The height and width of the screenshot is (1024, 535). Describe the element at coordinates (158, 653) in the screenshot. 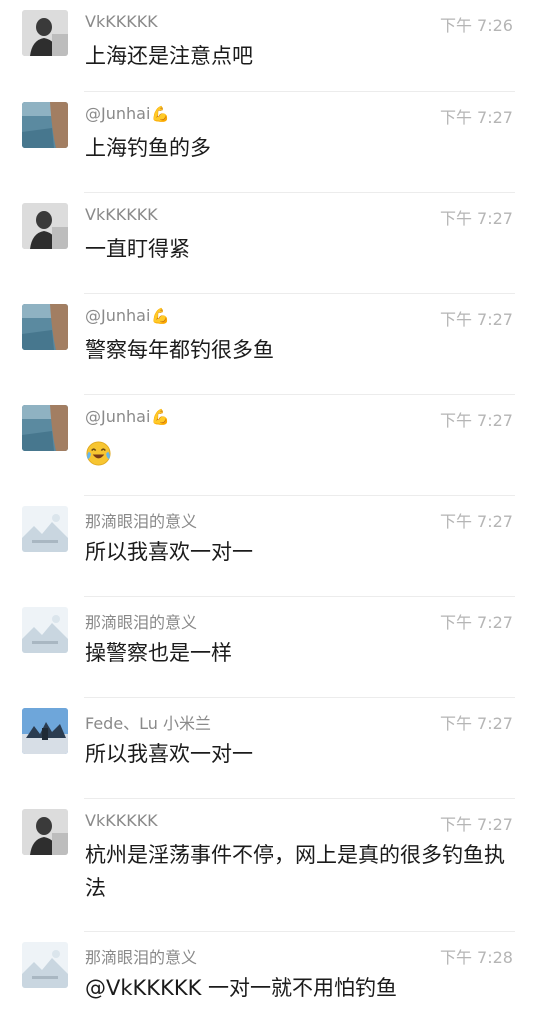

I see `message-text: 操警察也是一样` at that location.